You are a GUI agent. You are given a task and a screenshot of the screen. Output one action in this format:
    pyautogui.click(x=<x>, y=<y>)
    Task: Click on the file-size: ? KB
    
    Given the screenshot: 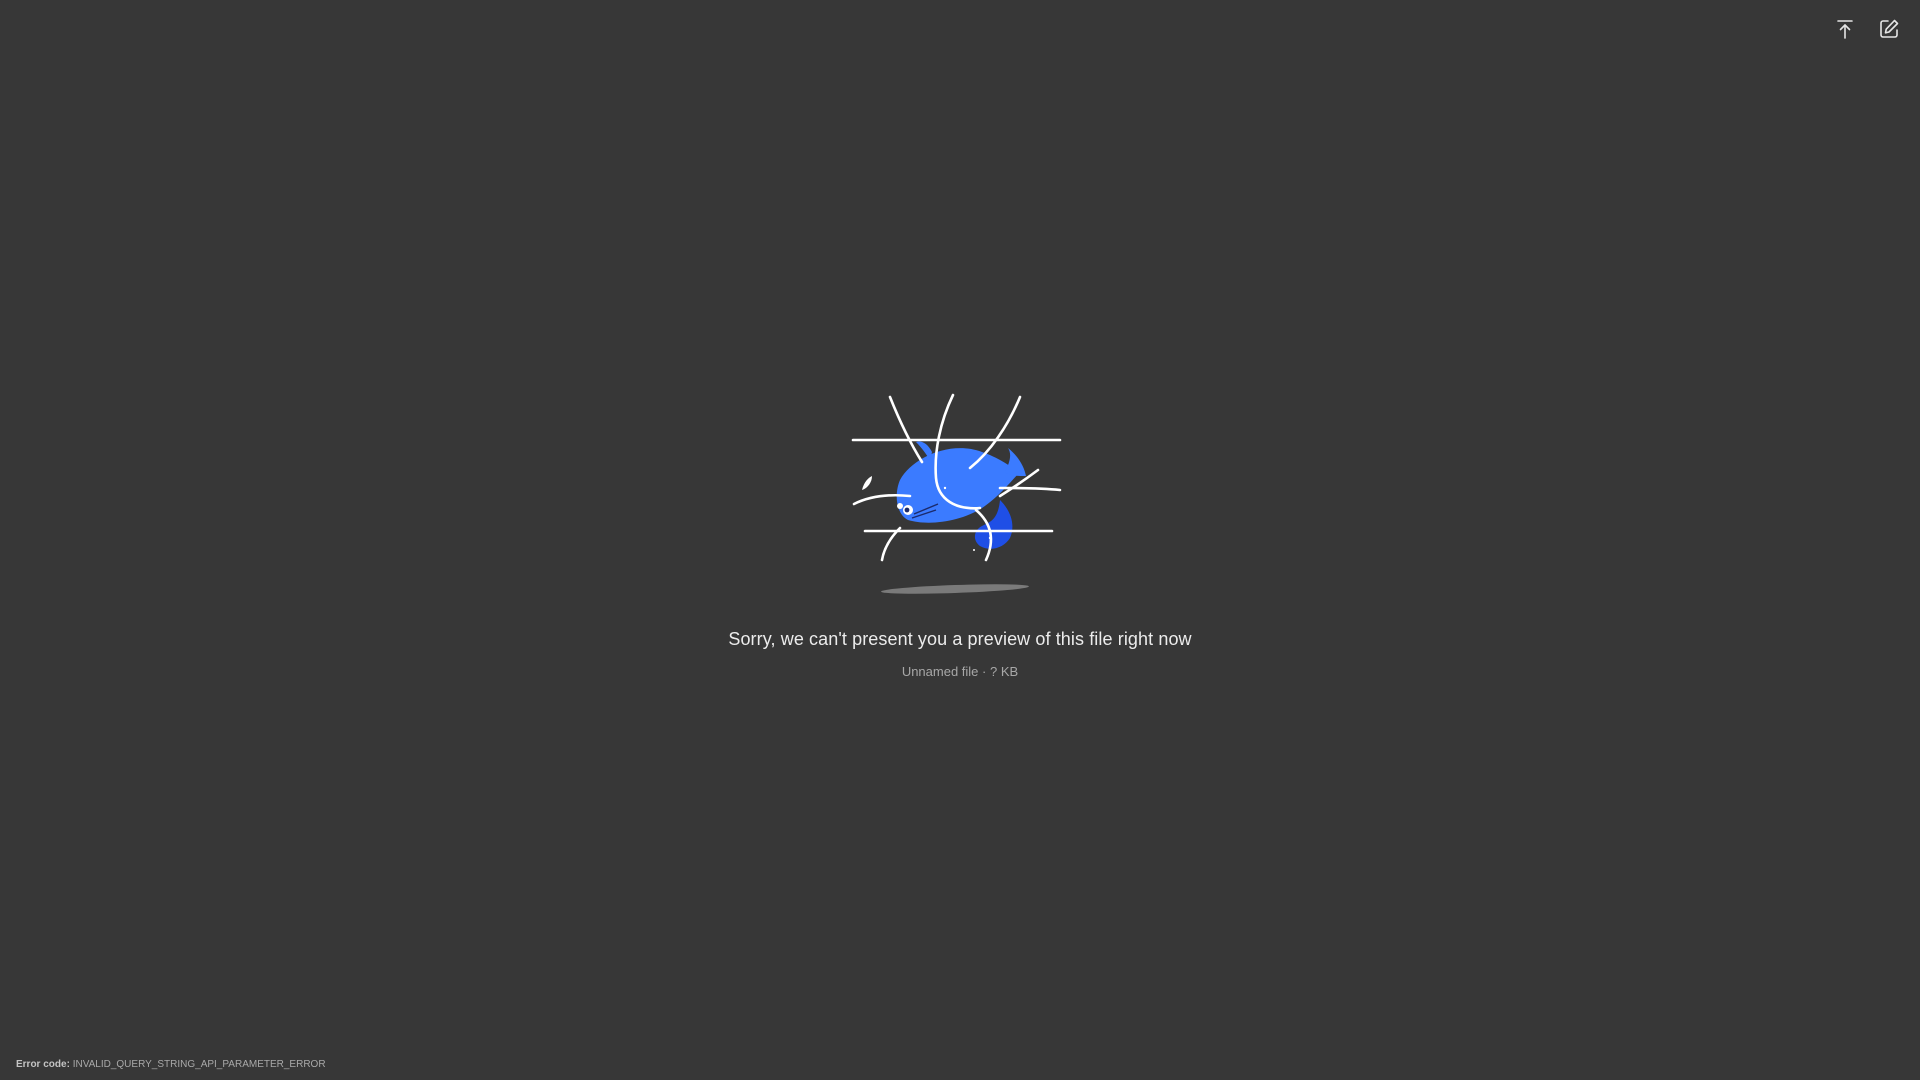 What is the action you would take?
    pyautogui.click(x=1004, y=671)
    